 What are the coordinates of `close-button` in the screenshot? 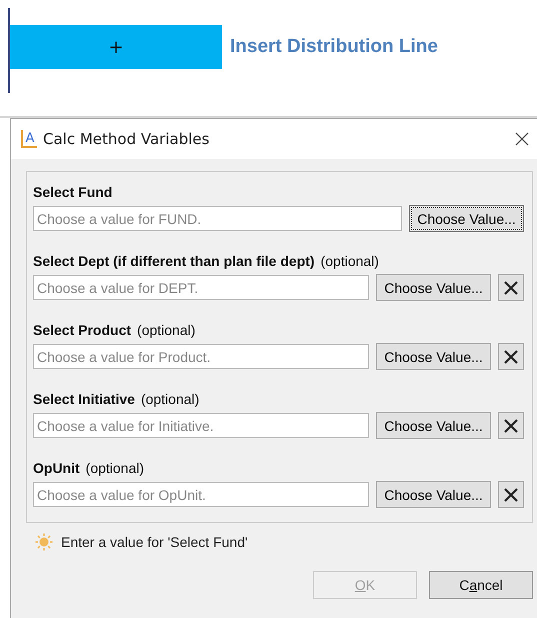 It's located at (522, 139).